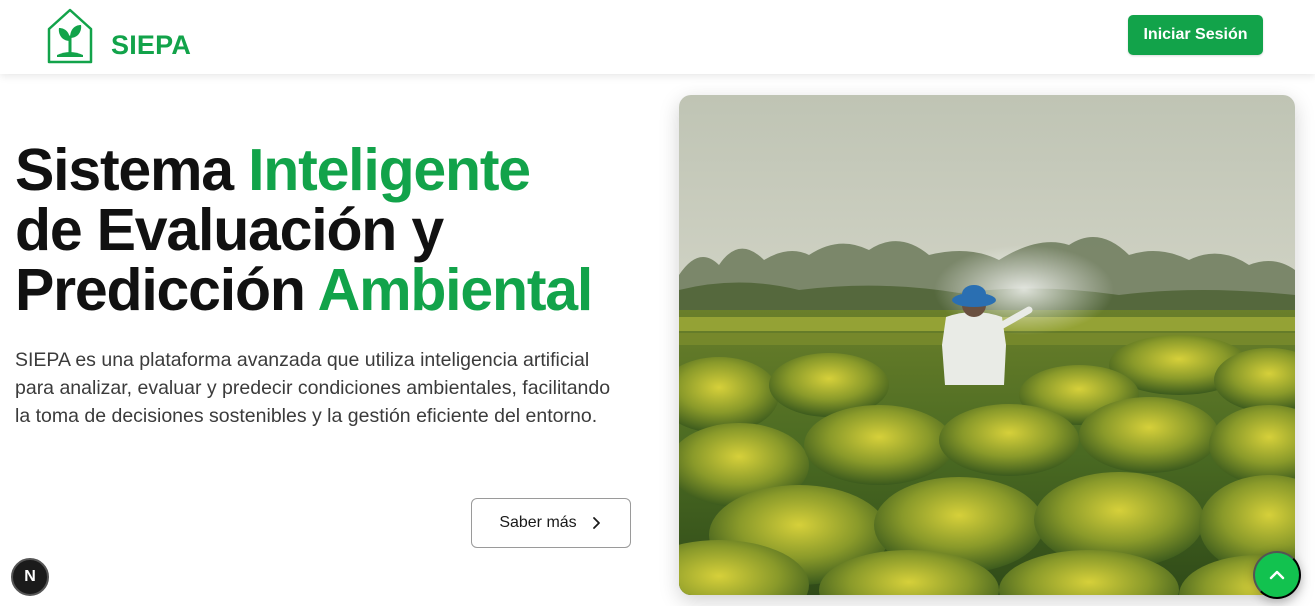  Describe the element at coordinates (166, 290) in the screenshot. I see `hero-title-part3: Predicción` at that location.